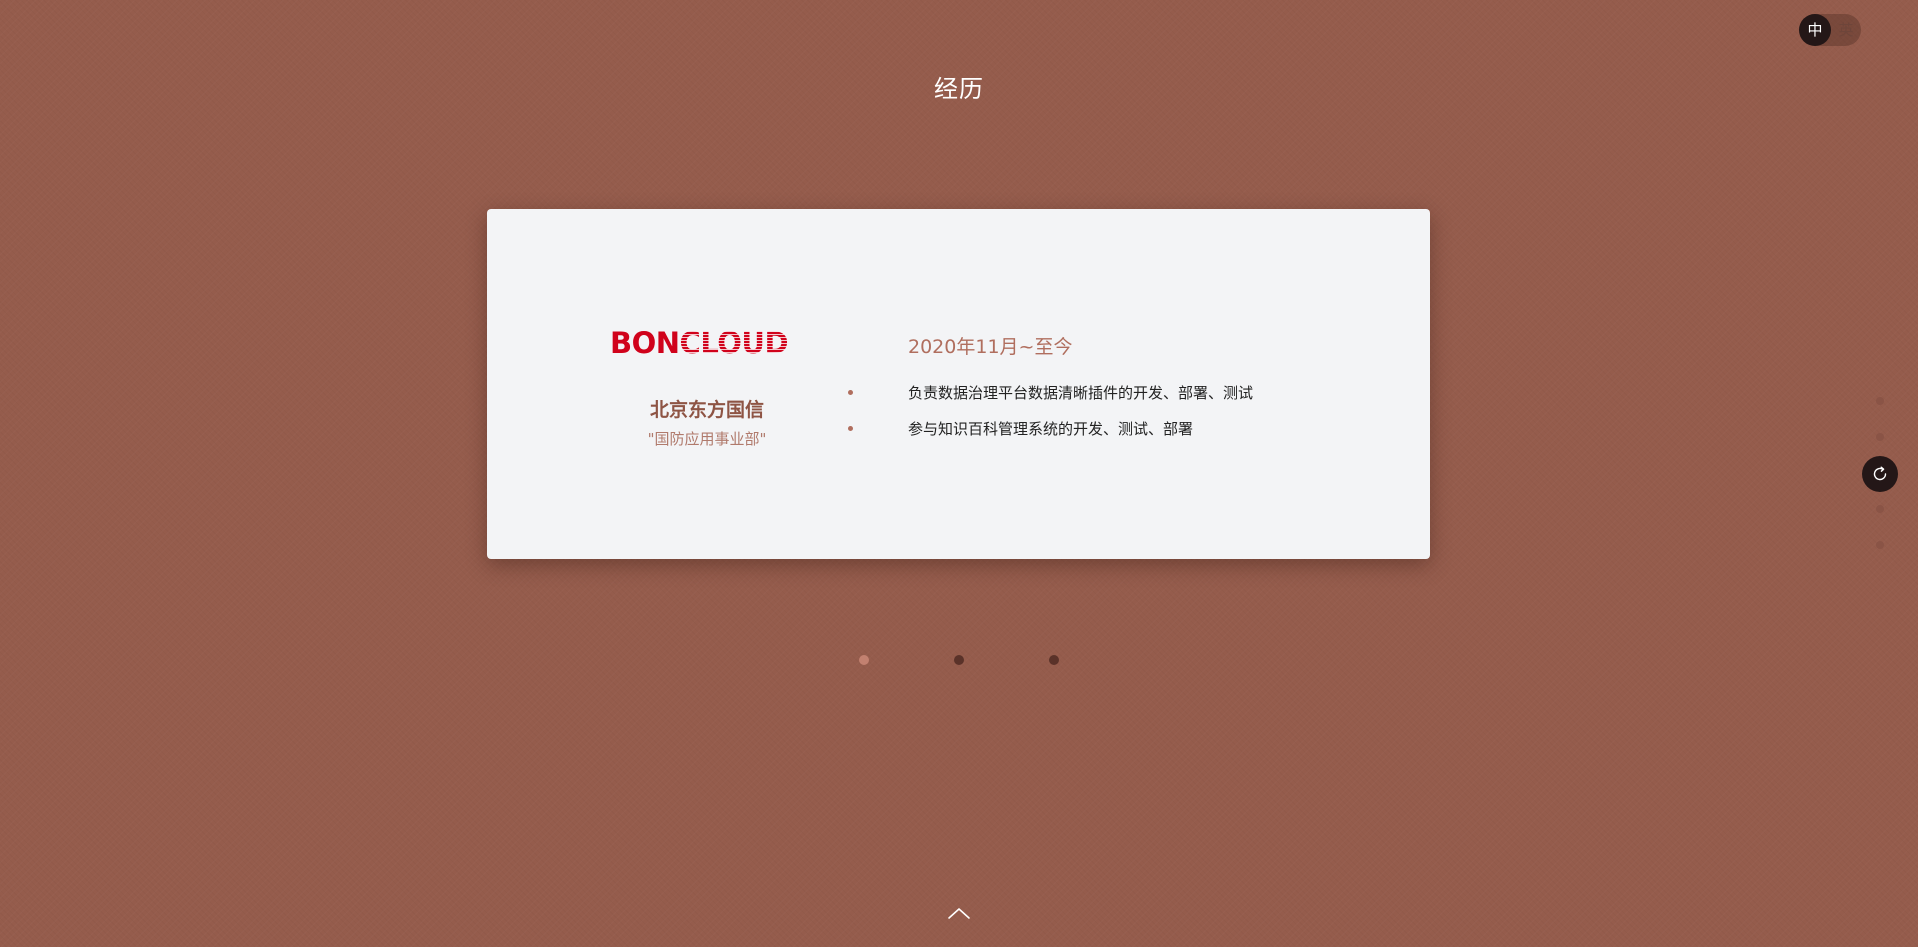 The height and width of the screenshot is (947, 1918). I want to click on page-title: 经历, so click(959, 89).